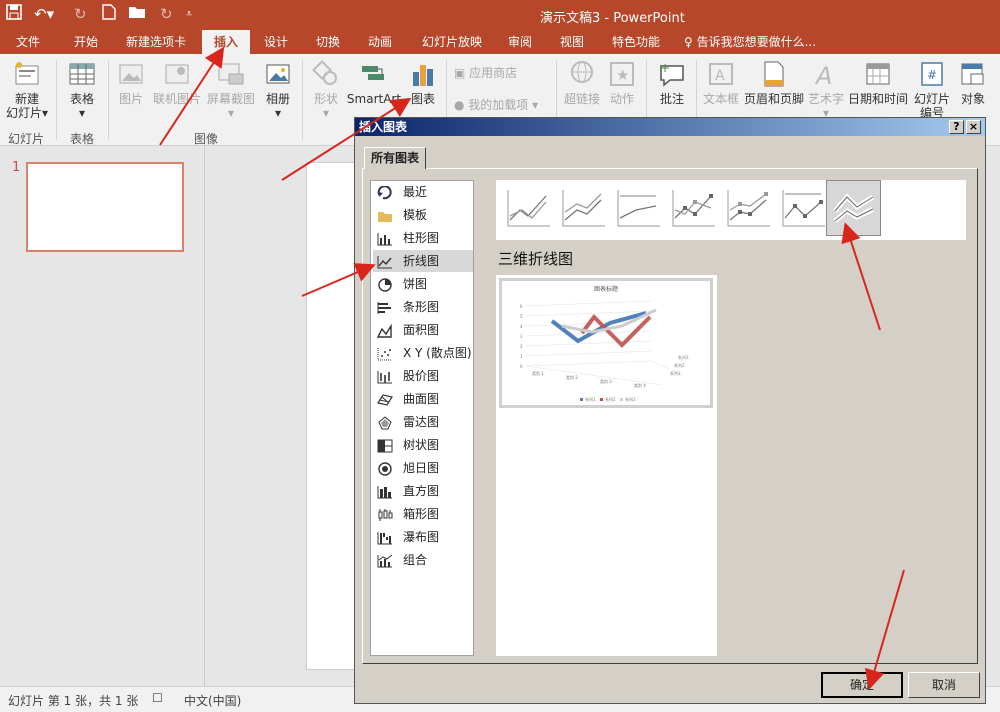 The width and height of the screenshot is (1000, 712). Describe the element at coordinates (973, 127) in the screenshot. I see `close-button: ×` at that location.